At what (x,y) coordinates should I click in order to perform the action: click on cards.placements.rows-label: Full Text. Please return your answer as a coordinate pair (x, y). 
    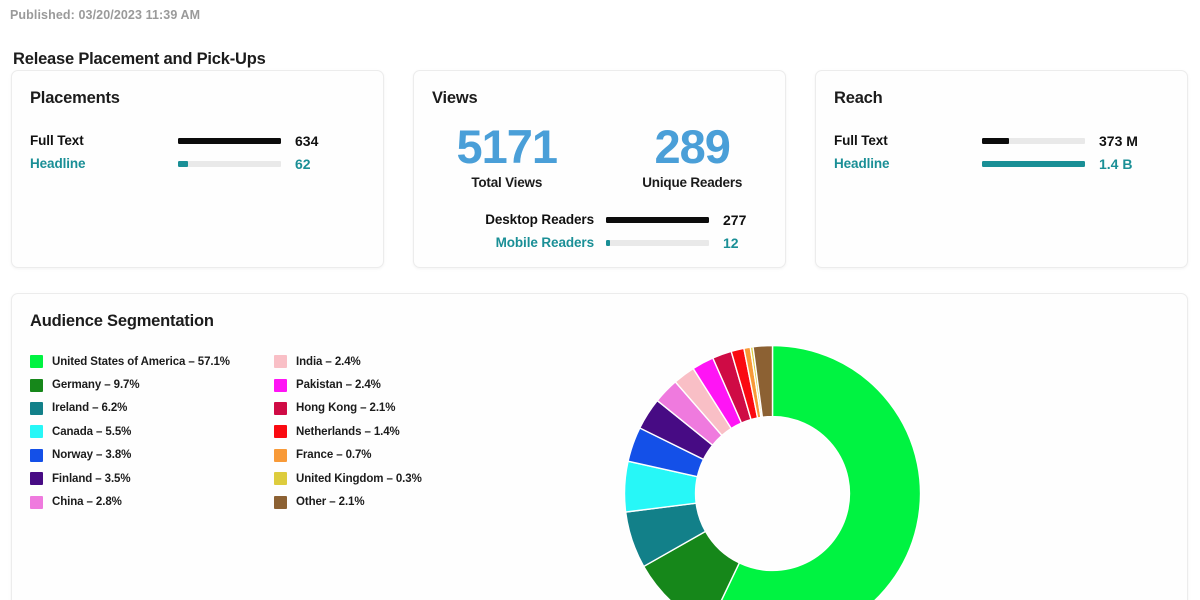
    Looking at the image, I should click on (57, 140).